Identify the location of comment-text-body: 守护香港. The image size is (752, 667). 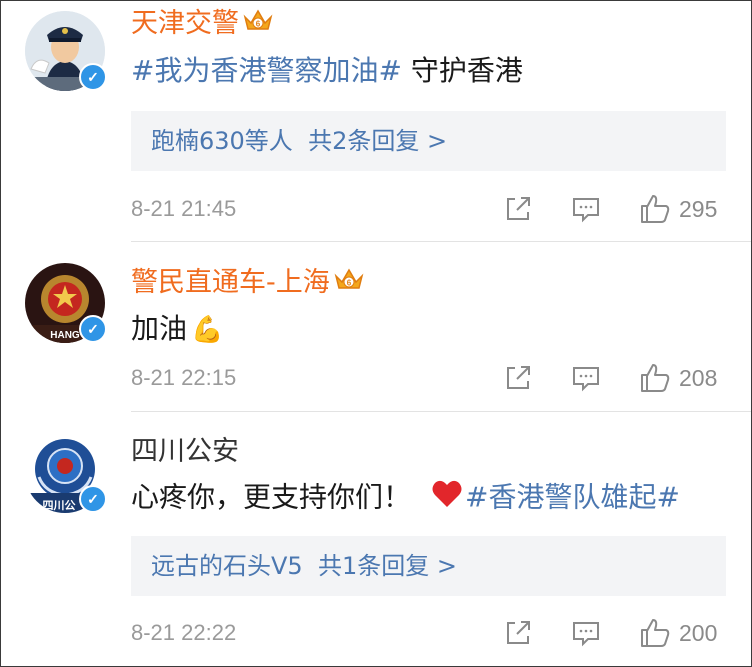
(462, 70).